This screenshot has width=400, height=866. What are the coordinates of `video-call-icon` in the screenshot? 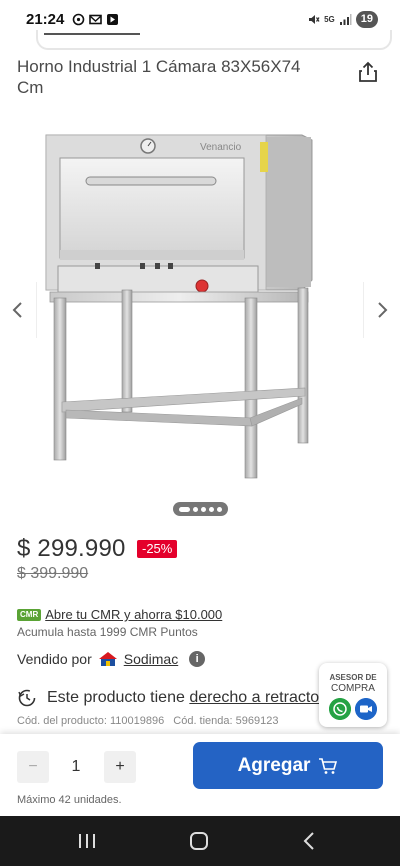 It's located at (366, 709).